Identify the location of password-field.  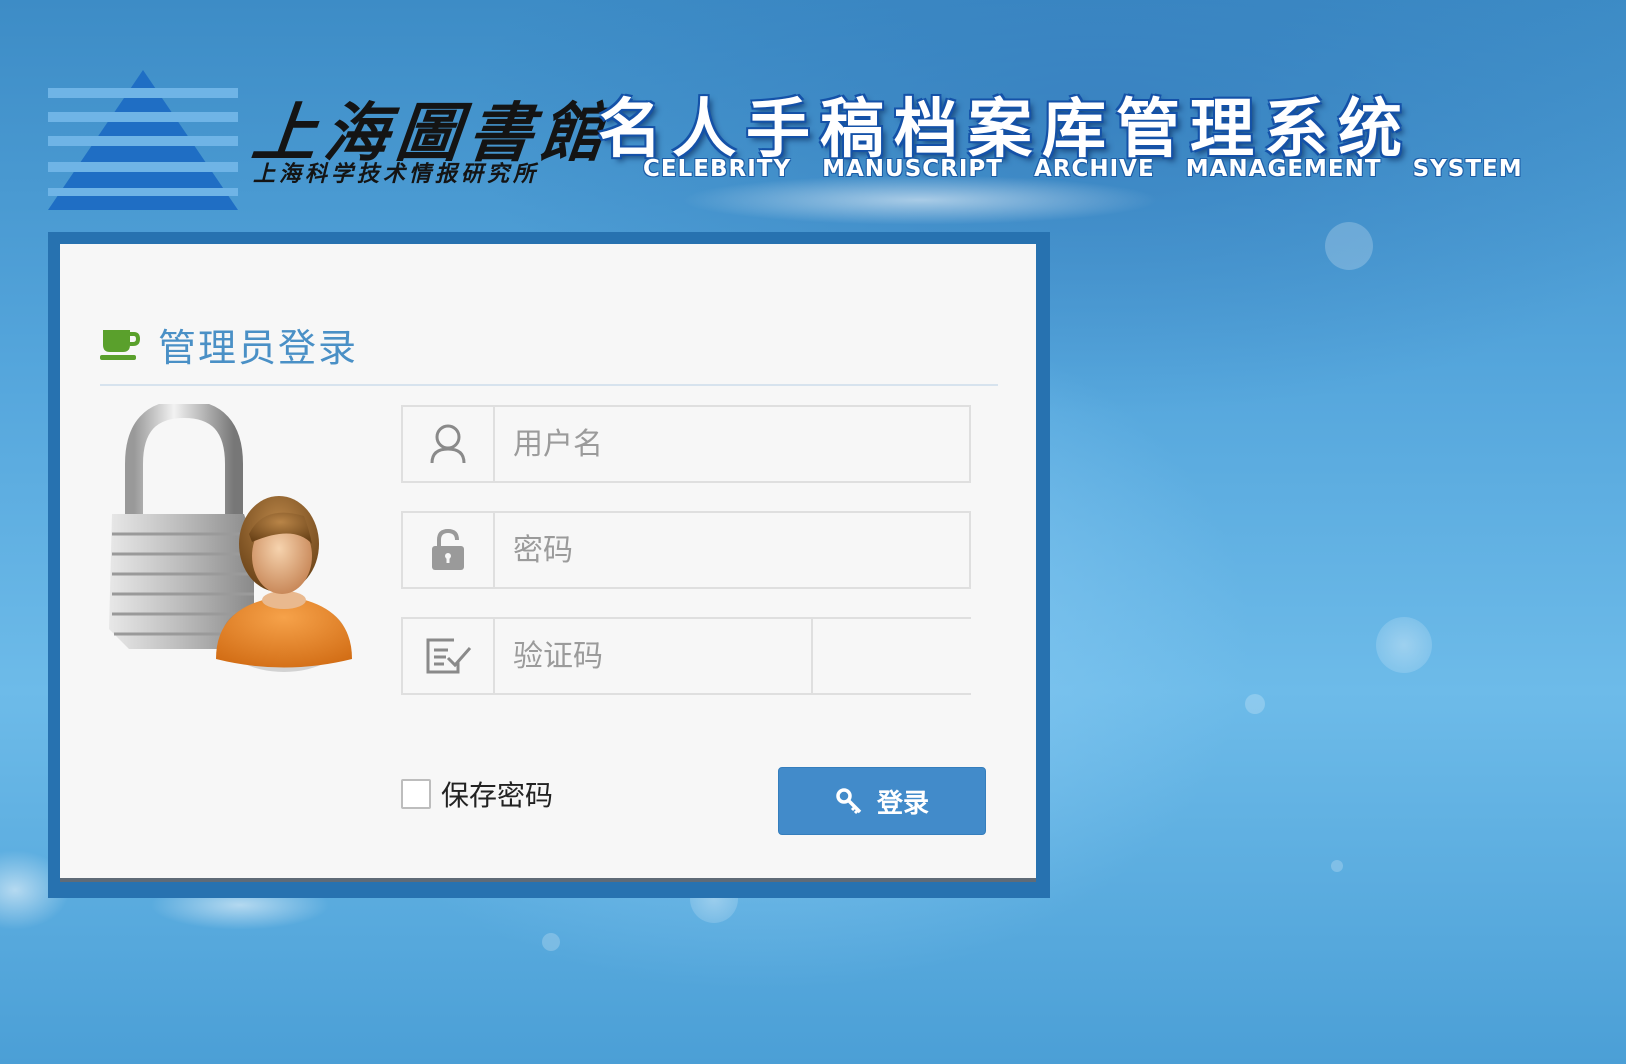
(686, 550).